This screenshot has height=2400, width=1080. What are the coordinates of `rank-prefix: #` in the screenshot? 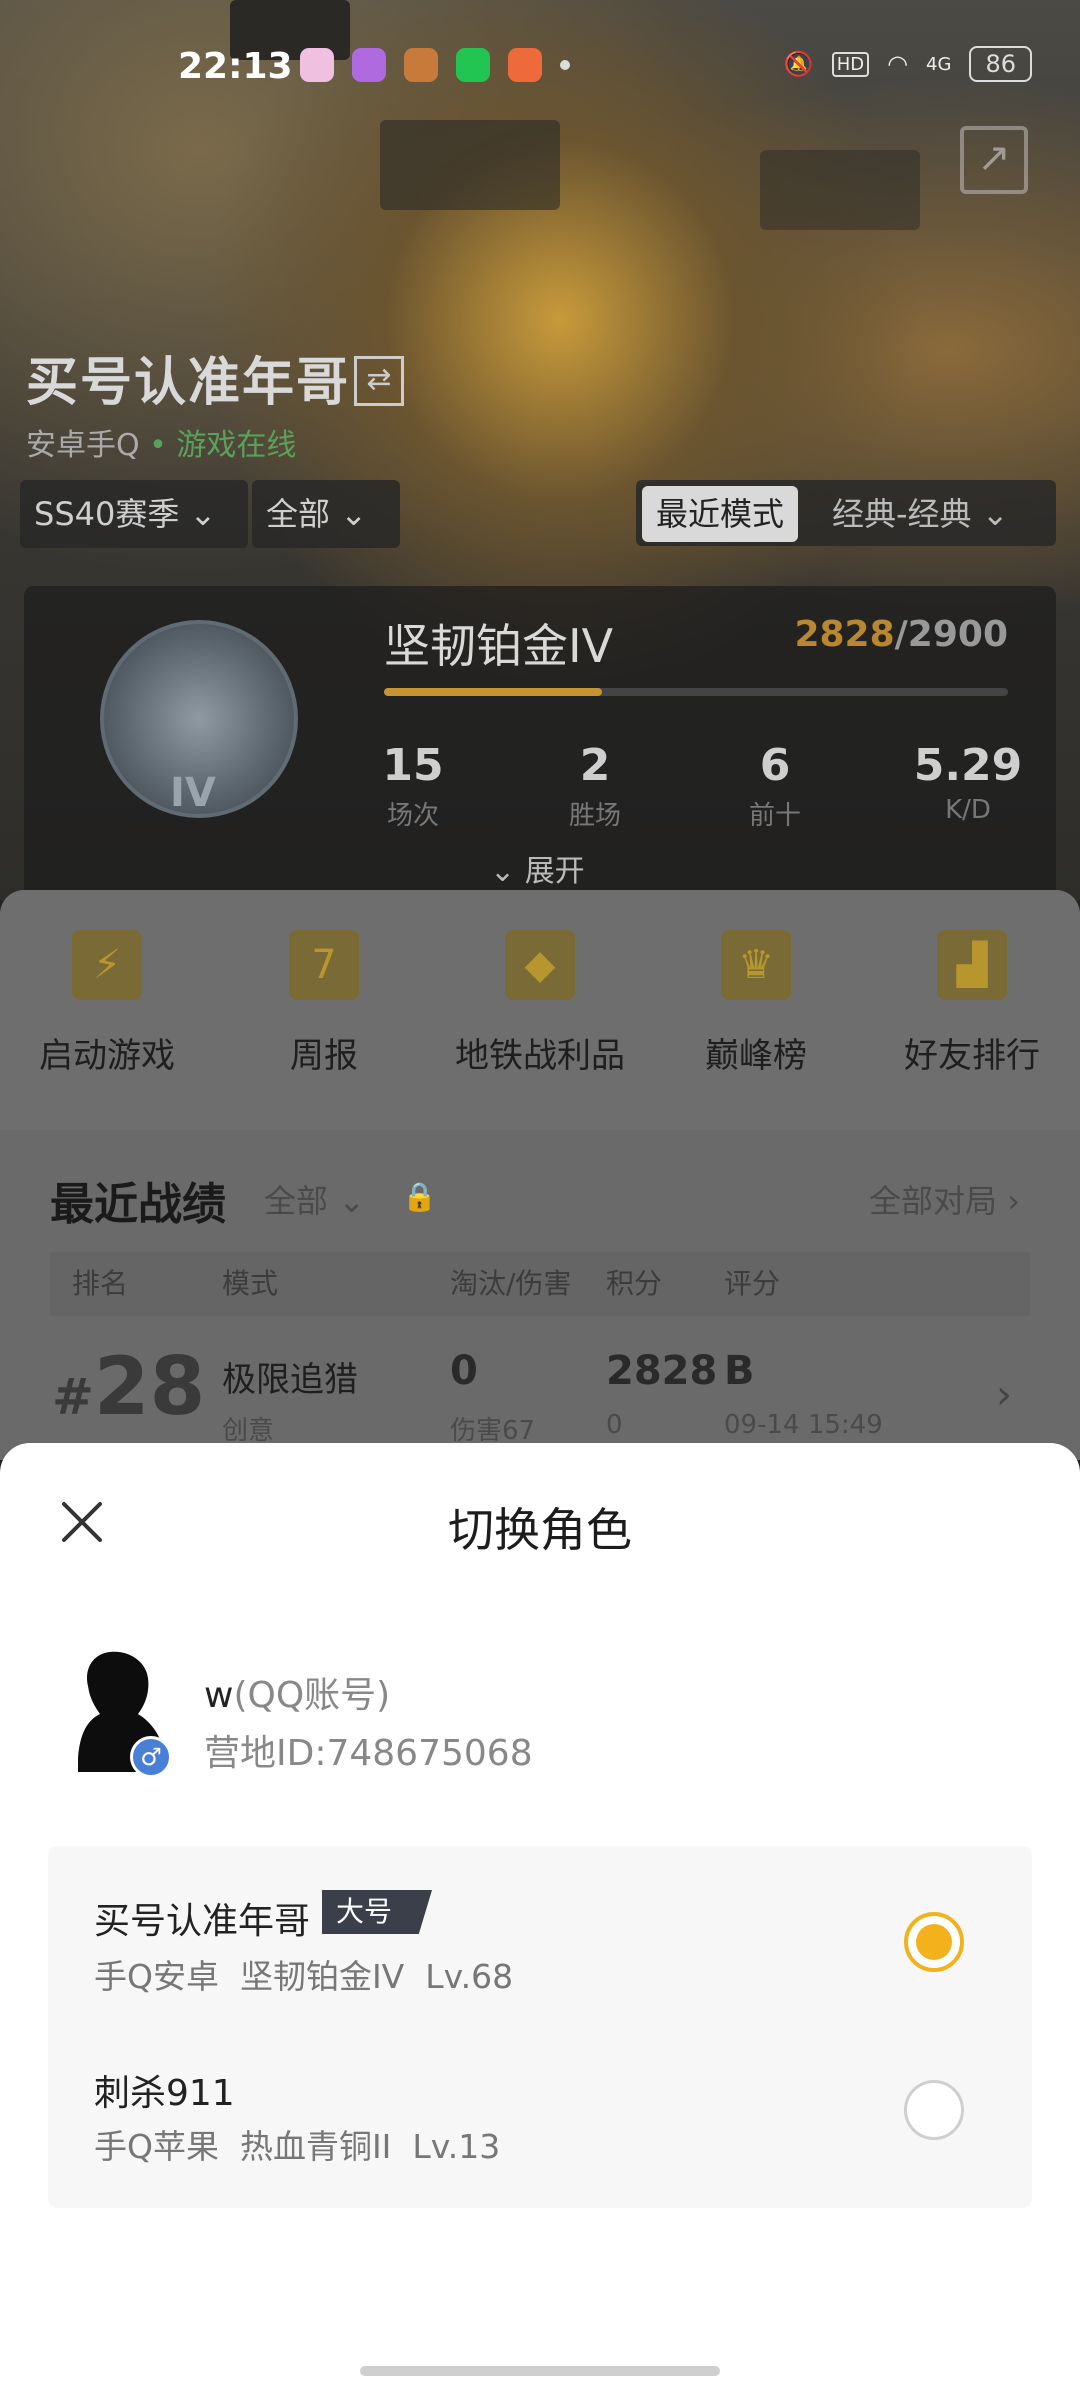 It's located at (73, 1397).